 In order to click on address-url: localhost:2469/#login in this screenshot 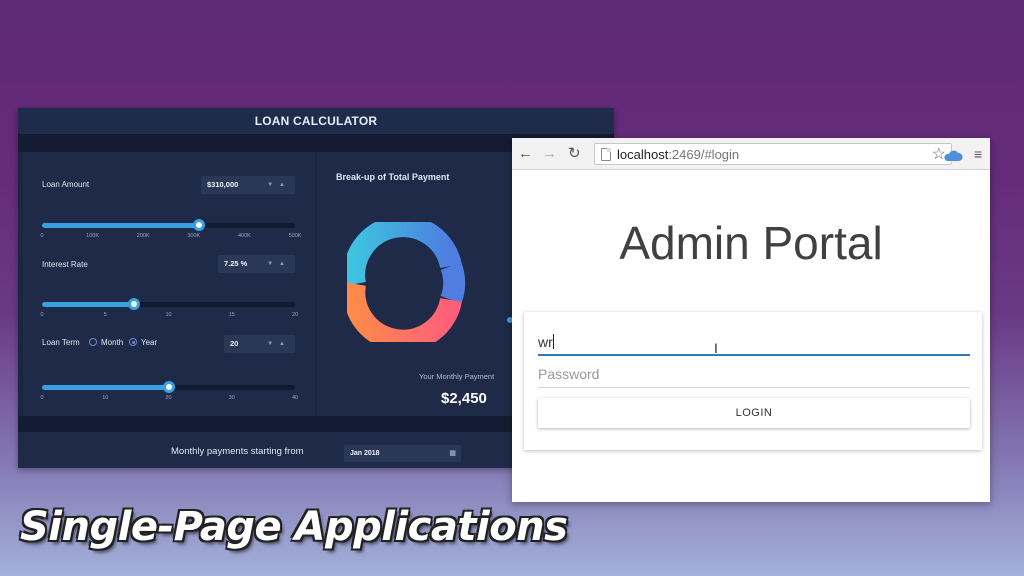, I will do `click(678, 154)`.